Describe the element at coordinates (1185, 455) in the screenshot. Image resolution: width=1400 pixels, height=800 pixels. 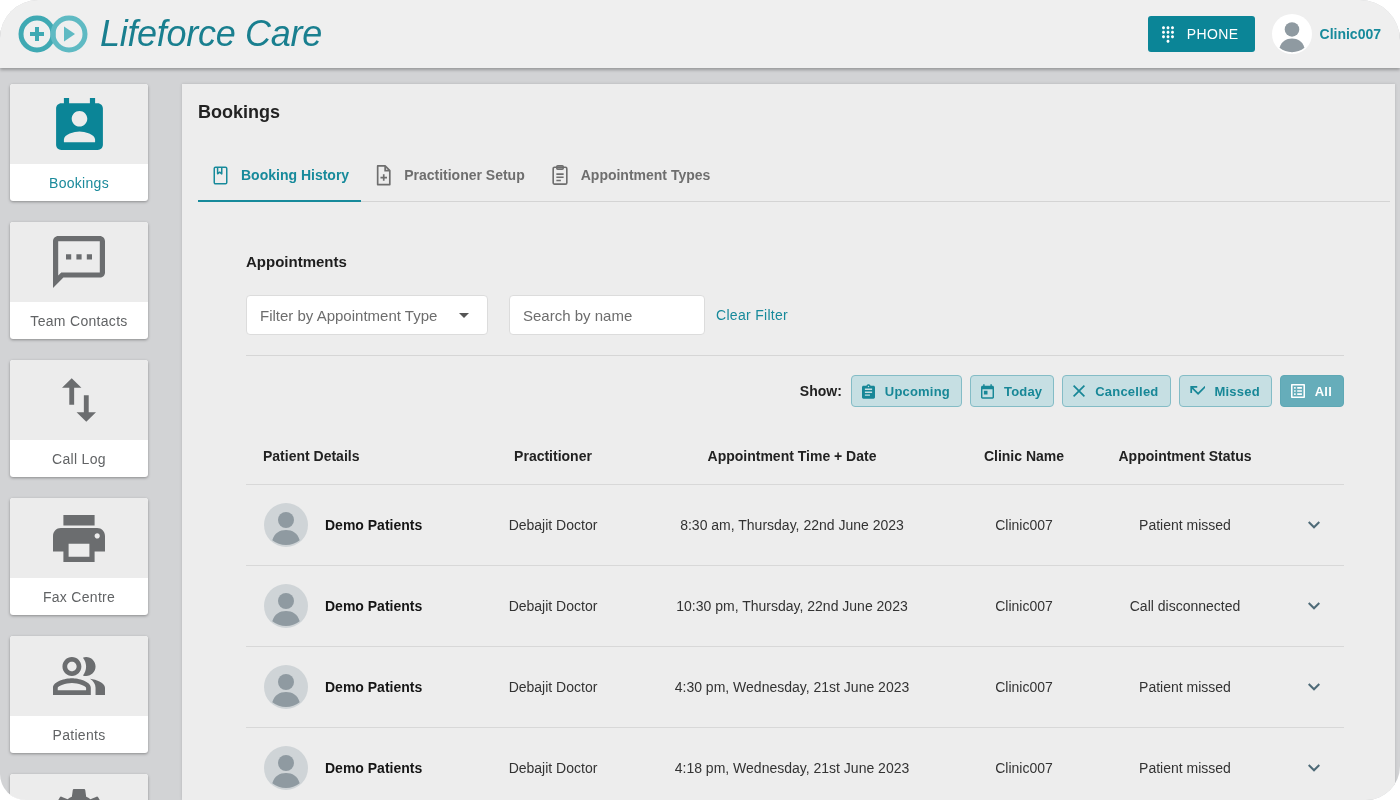
I see `column-header: Appointment Status` at that location.